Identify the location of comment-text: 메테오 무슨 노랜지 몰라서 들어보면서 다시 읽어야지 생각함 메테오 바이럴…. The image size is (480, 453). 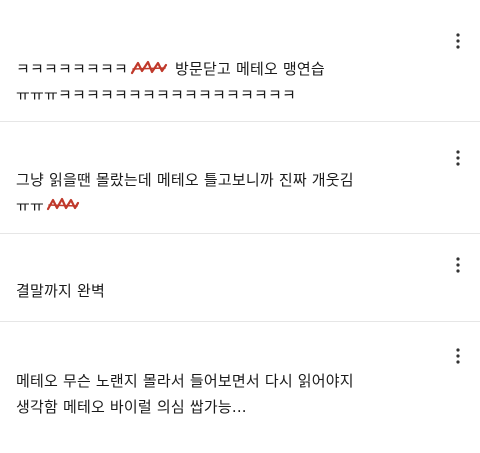
(223, 394).